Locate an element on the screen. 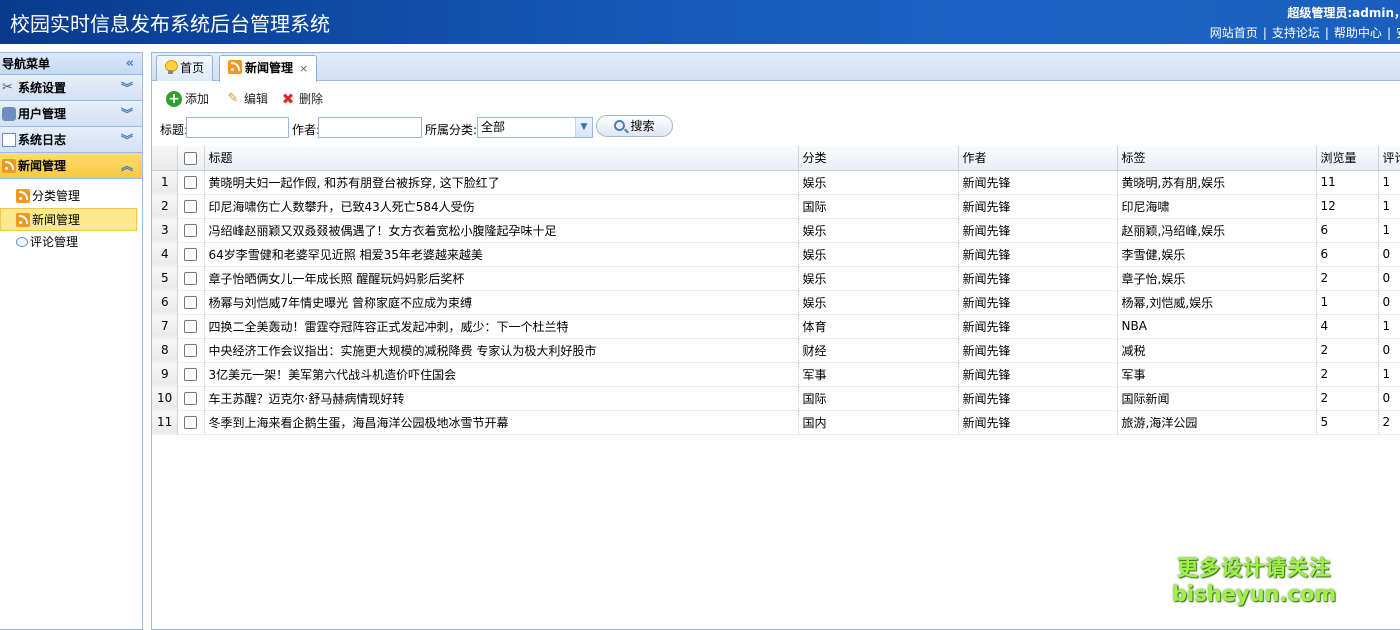  add-label: 添加 is located at coordinates (197, 99).